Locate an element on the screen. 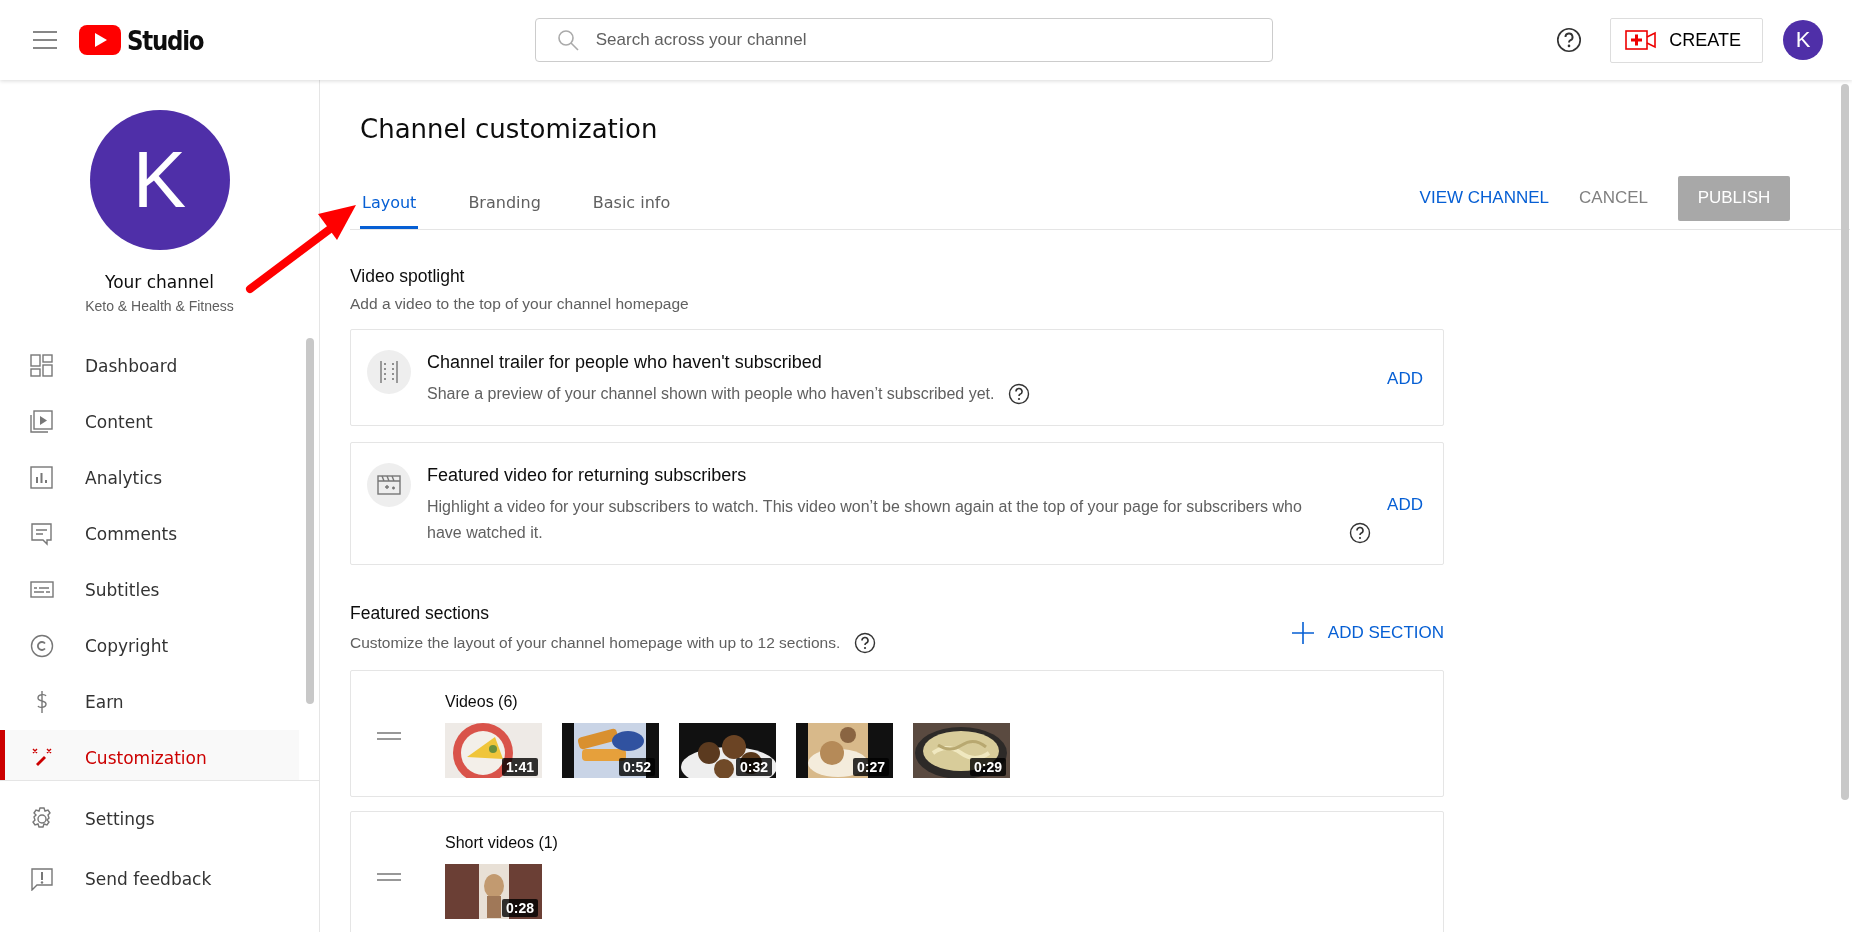 The width and height of the screenshot is (1852, 932). nav-item: Analytics is located at coordinates (149, 478).